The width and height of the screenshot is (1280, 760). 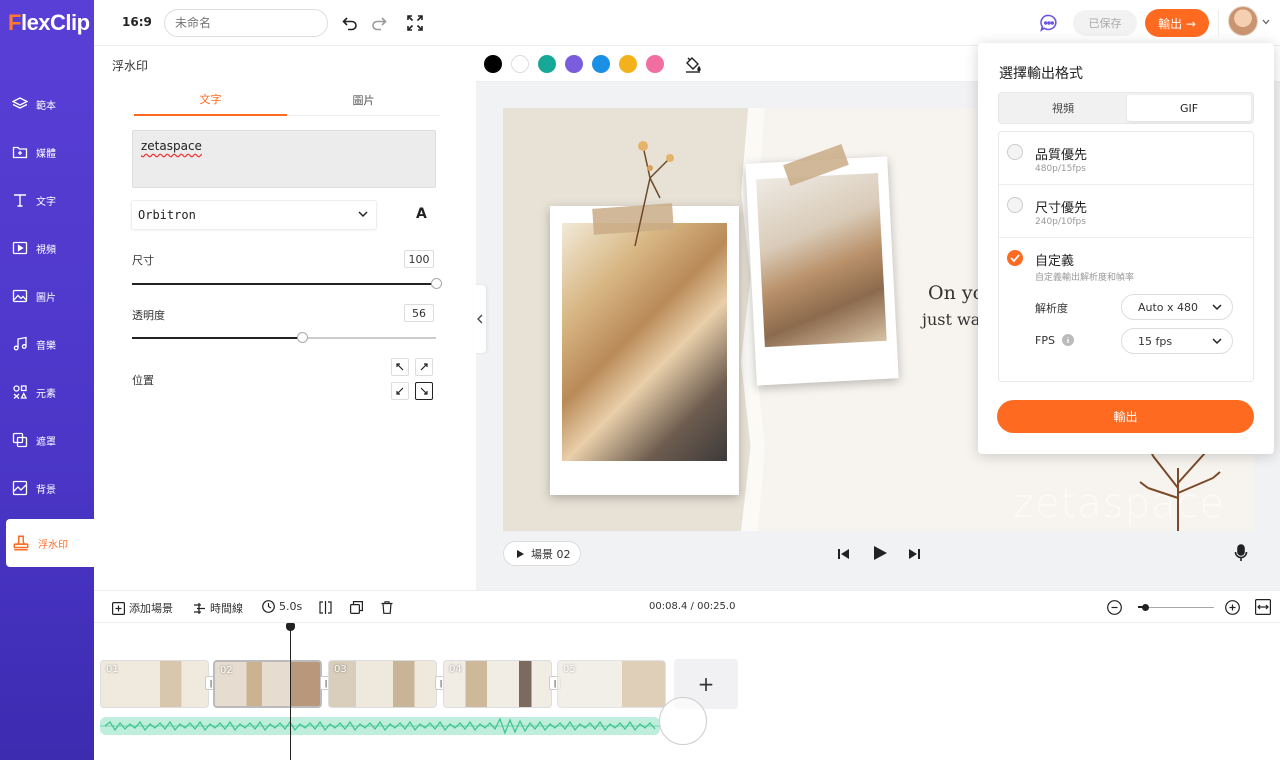 I want to click on info-icon, so click(x=1068, y=340).